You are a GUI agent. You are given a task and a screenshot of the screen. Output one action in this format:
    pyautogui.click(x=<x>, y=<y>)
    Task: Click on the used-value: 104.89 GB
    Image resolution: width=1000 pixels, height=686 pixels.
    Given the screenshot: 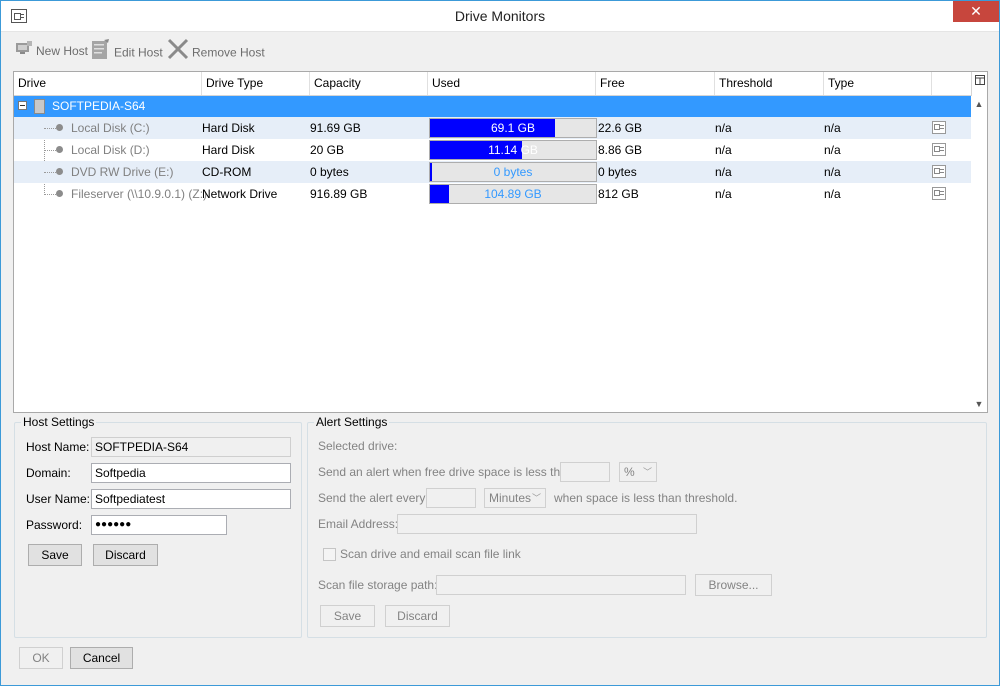 What is the action you would take?
    pyautogui.click(x=513, y=194)
    